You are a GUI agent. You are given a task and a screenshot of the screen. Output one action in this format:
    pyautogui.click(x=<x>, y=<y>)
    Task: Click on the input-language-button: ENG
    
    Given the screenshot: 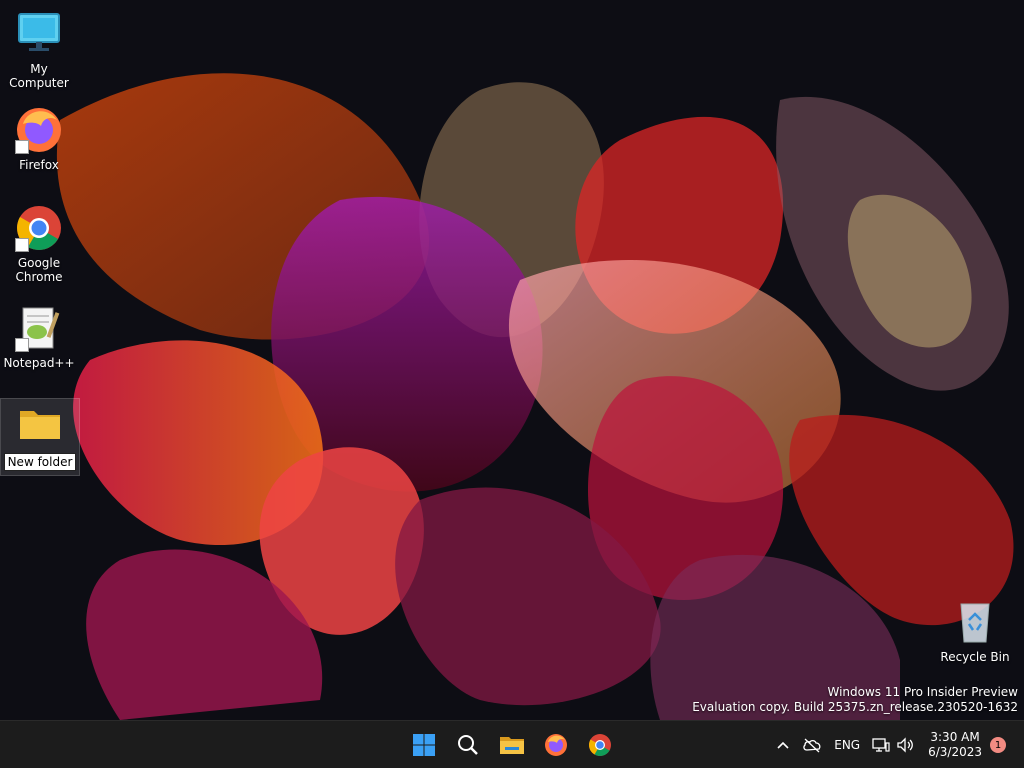 What is the action you would take?
    pyautogui.click(x=847, y=745)
    